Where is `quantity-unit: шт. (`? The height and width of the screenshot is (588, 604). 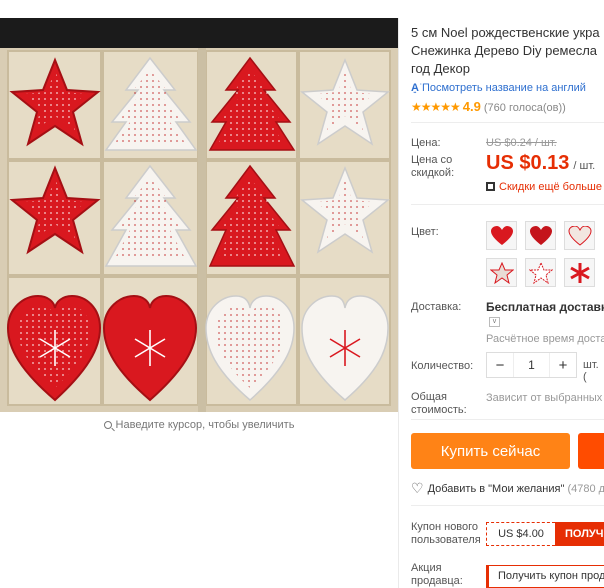
quantity-unit: шт. ( is located at coordinates (591, 371).